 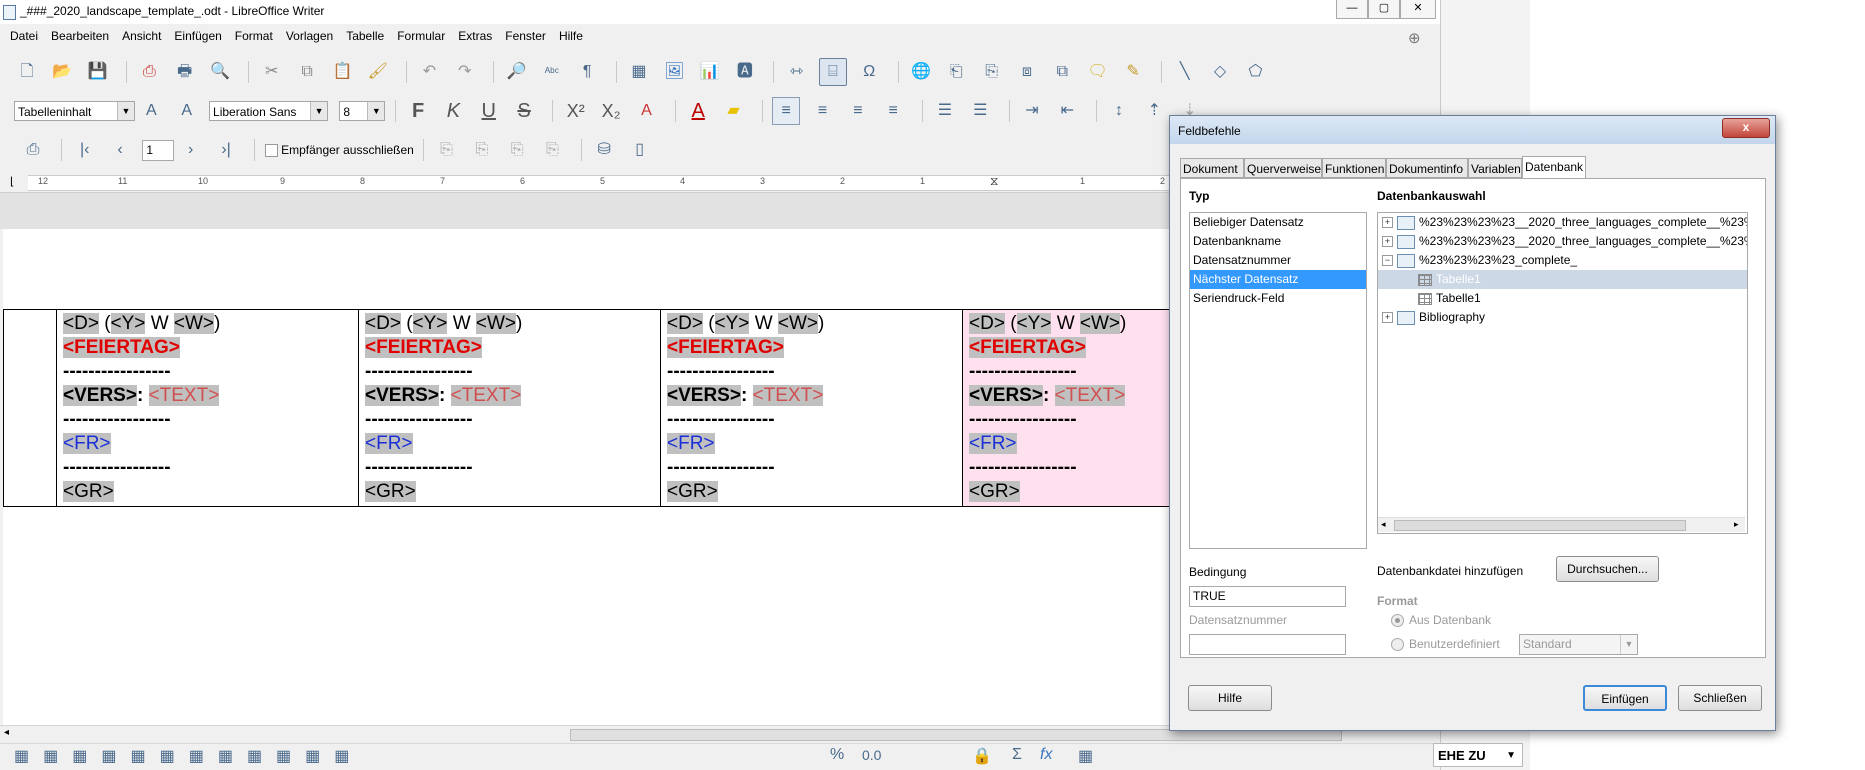 What do you see at coordinates (1562, 279) in the screenshot?
I see `tree-item-selected: Tabelle1` at bounding box center [1562, 279].